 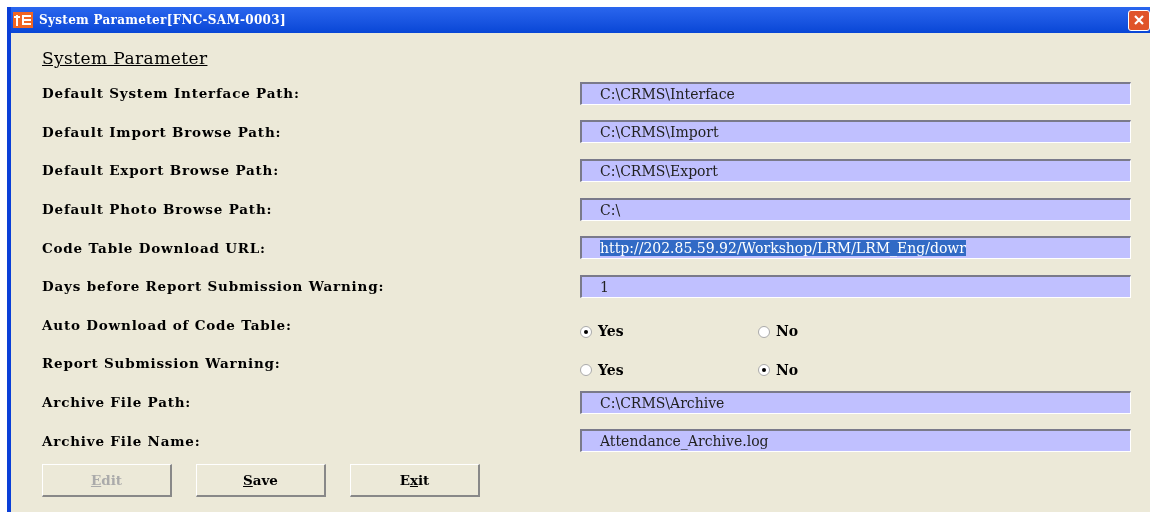 What do you see at coordinates (783, 248) in the screenshot?
I see `field-value: http://202.85.59.92/Workshop/LRM/LRM_Eng/dowr` at bounding box center [783, 248].